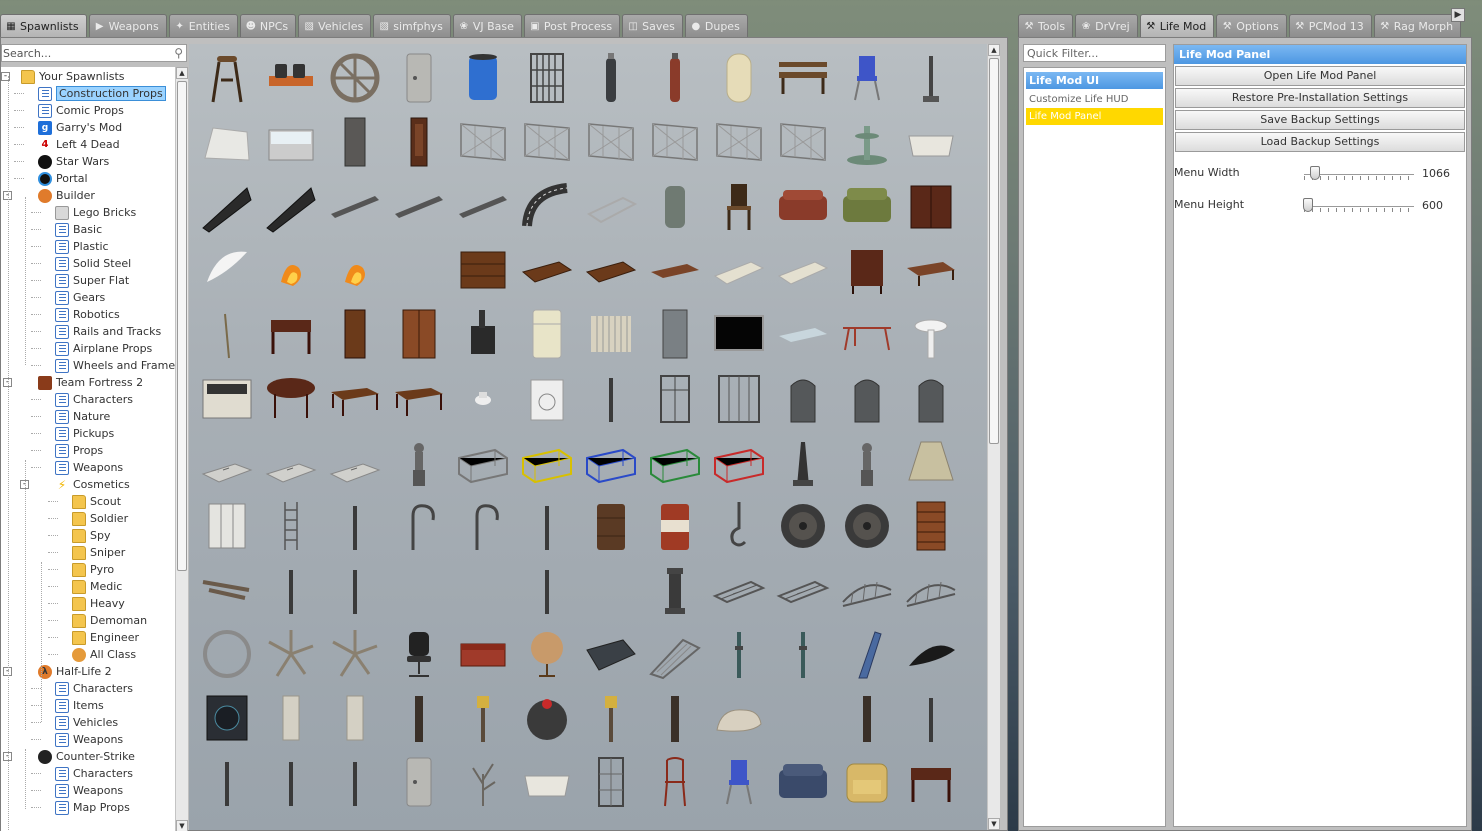 This screenshot has width=1482, height=831. What do you see at coordinates (931, 270) in the screenshot?
I see `prop-table-low-icon` at bounding box center [931, 270].